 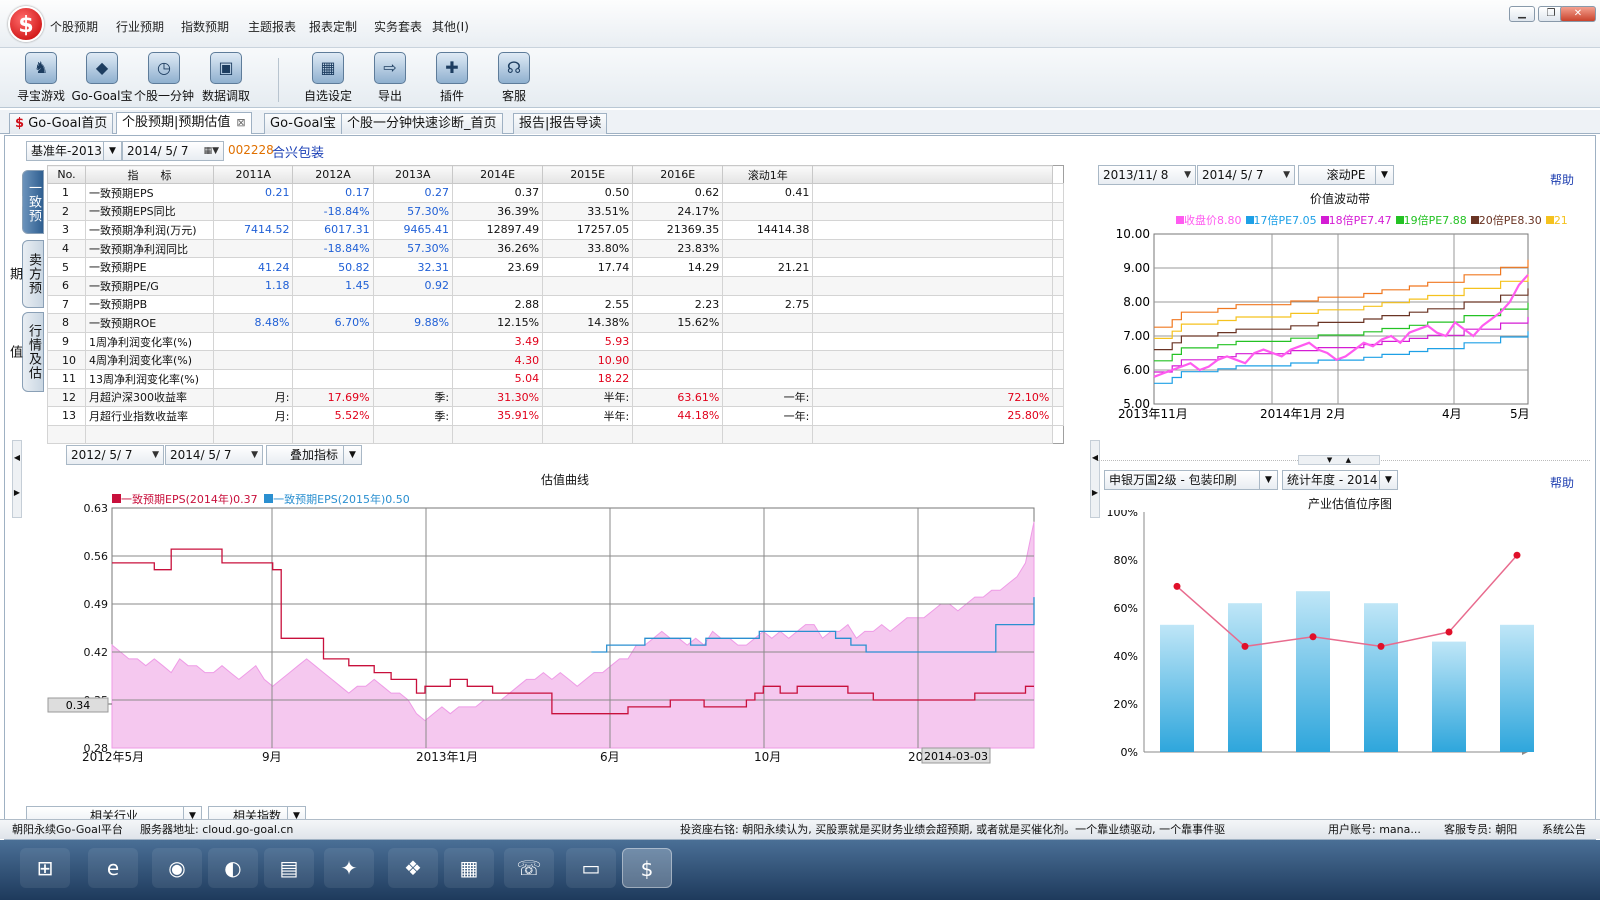 What do you see at coordinates (349, 868) in the screenshot?
I see `star-icon: ✦` at bounding box center [349, 868].